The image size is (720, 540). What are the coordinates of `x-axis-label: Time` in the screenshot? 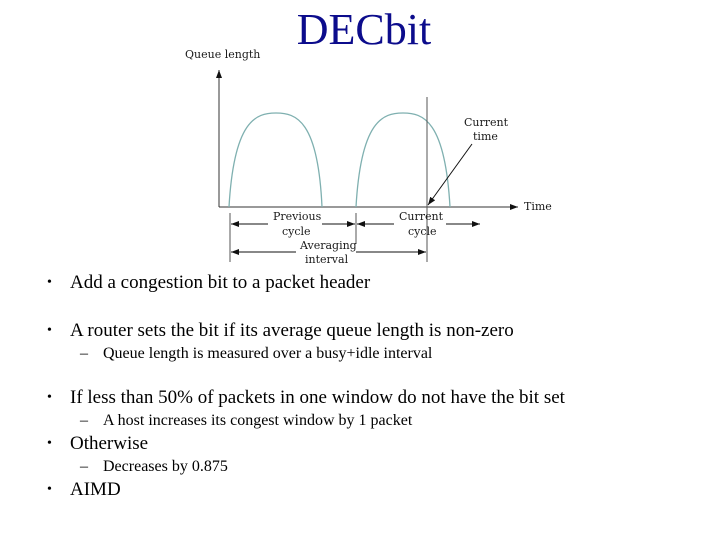 It's located at (538, 206).